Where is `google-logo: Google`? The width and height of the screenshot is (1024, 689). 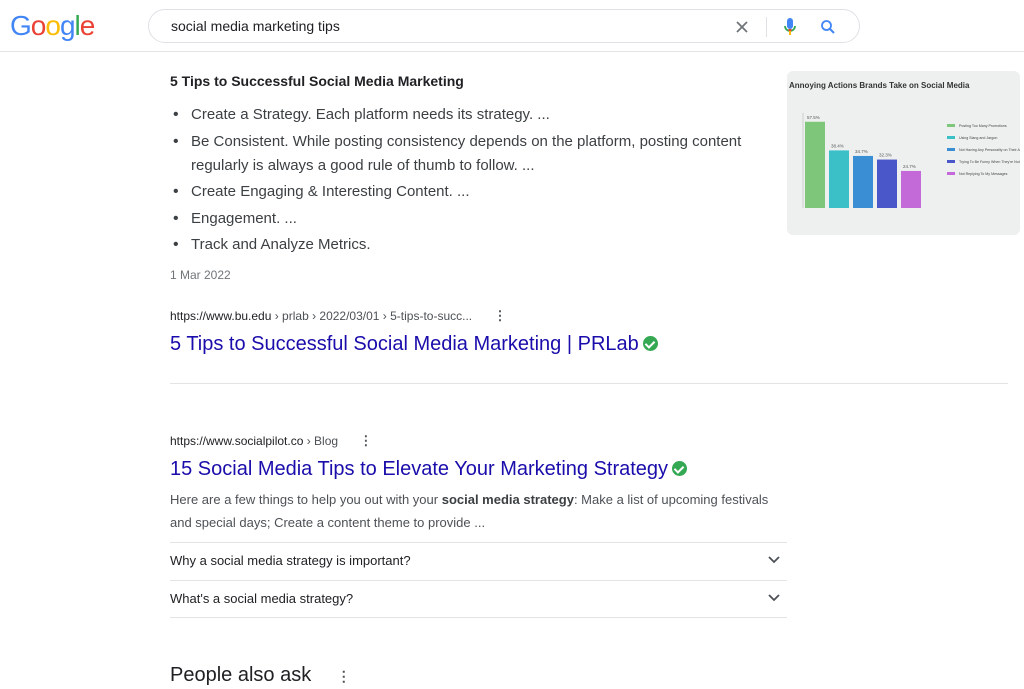
google-logo: Google is located at coordinates (53, 26).